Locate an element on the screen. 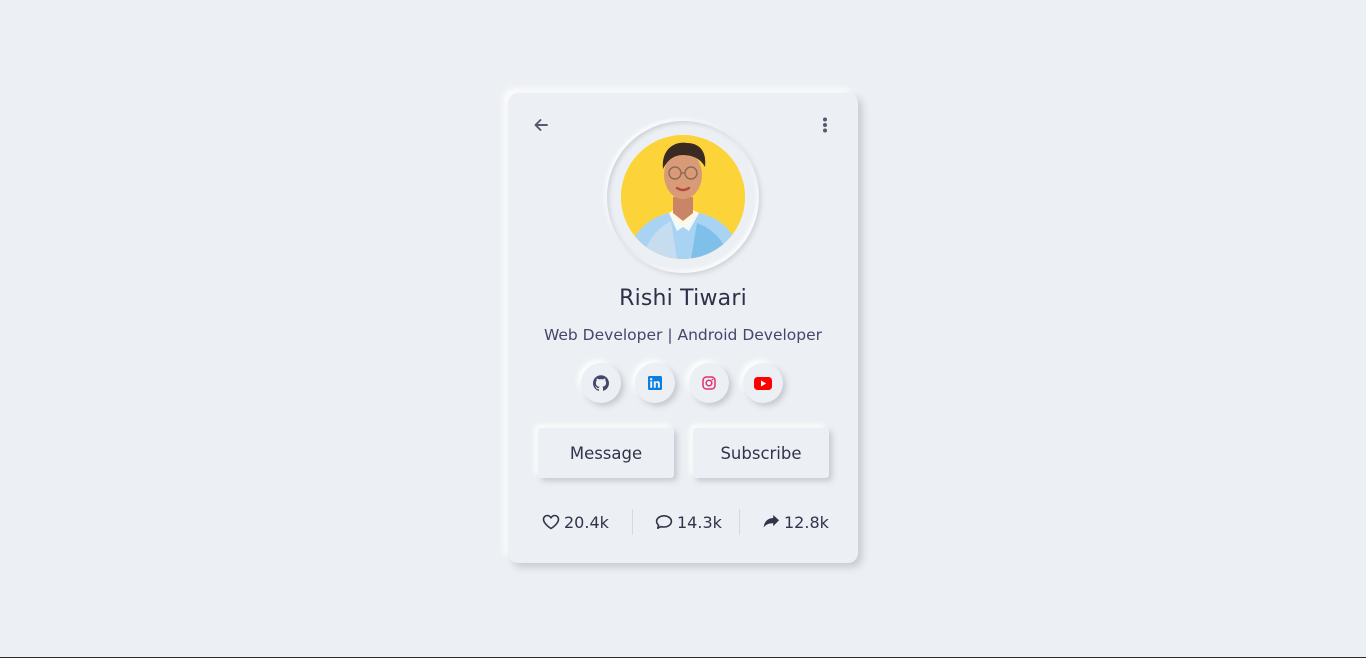  avatar is located at coordinates (683, 197).